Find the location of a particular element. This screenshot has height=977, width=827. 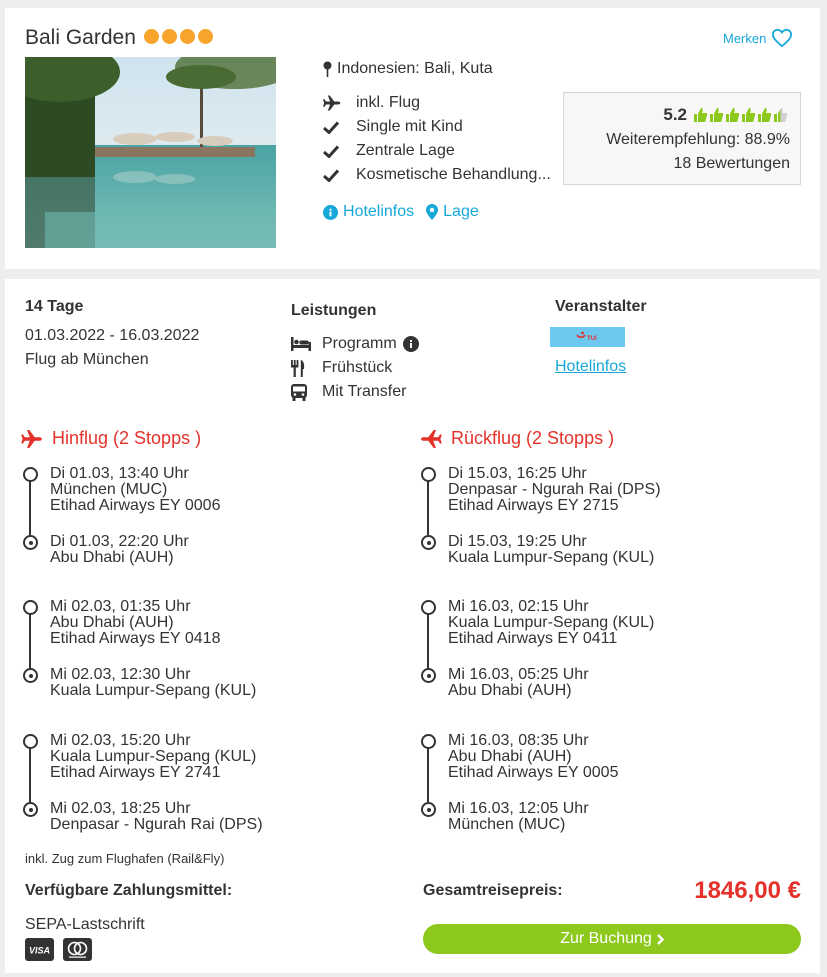

location-text: Indonesien: Bali, Kuta is located at coordinates (415, 68).